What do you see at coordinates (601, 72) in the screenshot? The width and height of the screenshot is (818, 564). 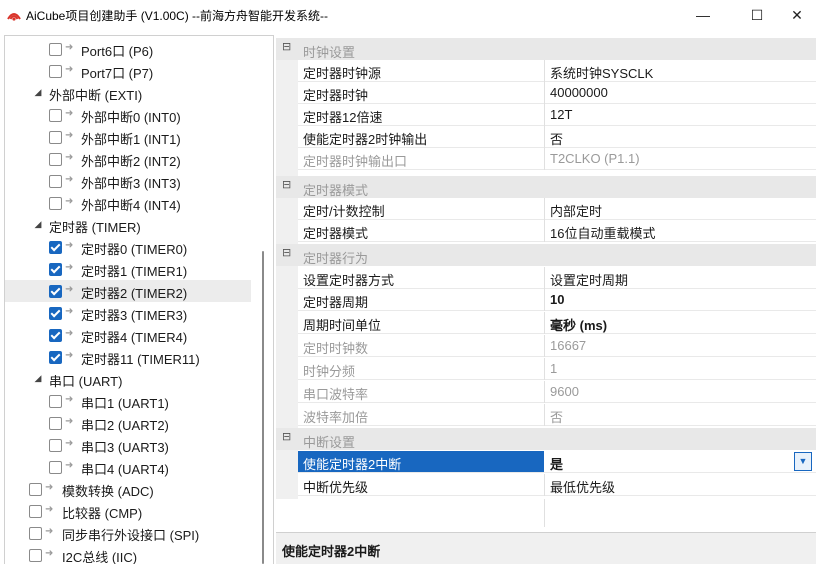 I see `property-value: 系统时钟SYSCLK` at bounding box center [601, 72].